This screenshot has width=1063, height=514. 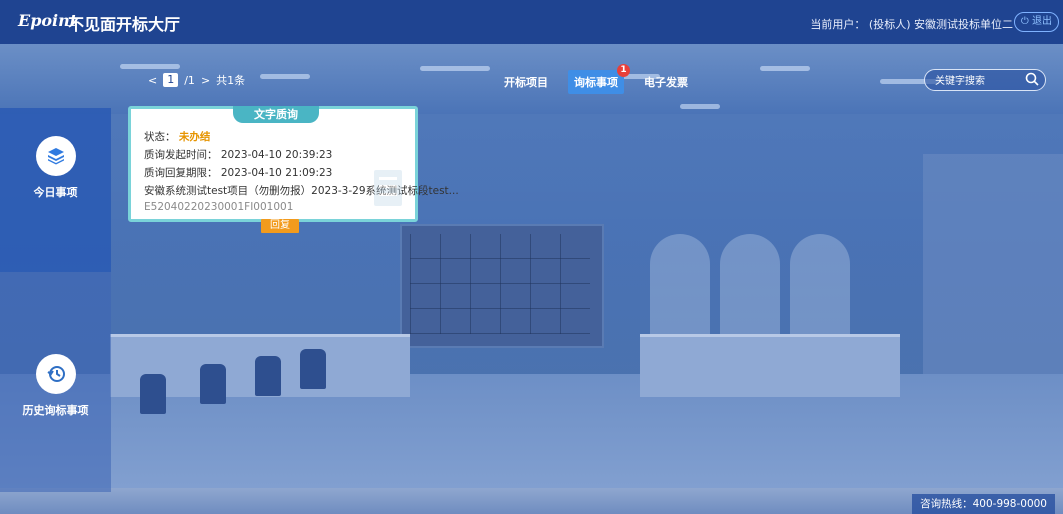 I want to click on app-title: 不见面开标大厅, so click(x=124, y=24).